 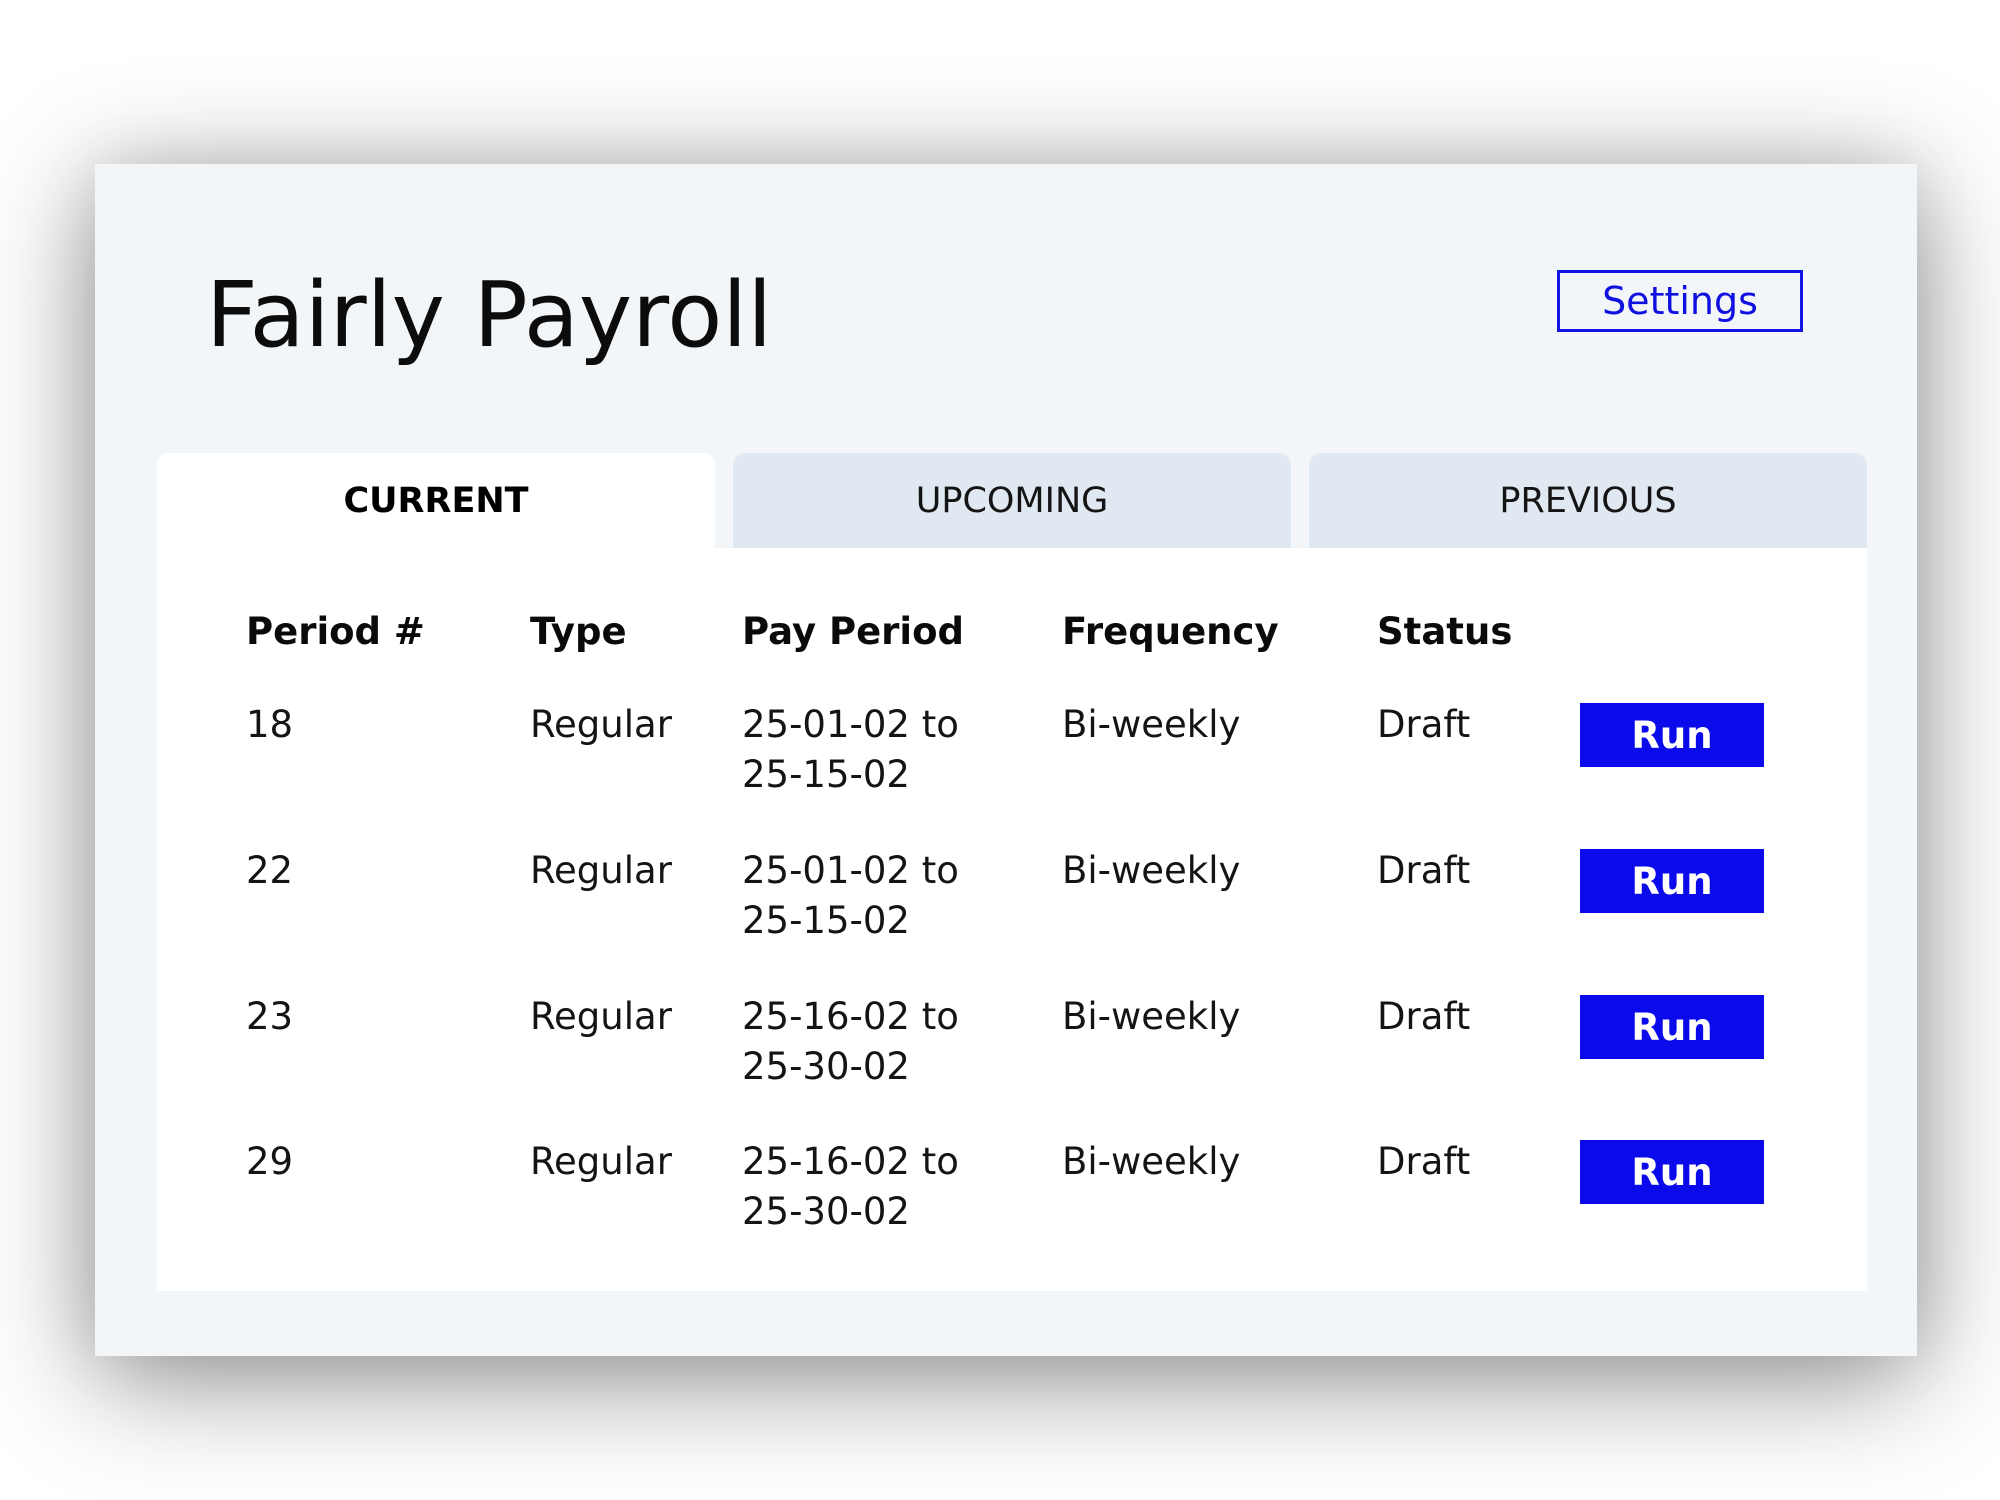 What do you see at coordinates (335, 631) in the screenshot?
I see `header-period: Period #` at bounding box center [335, 631].